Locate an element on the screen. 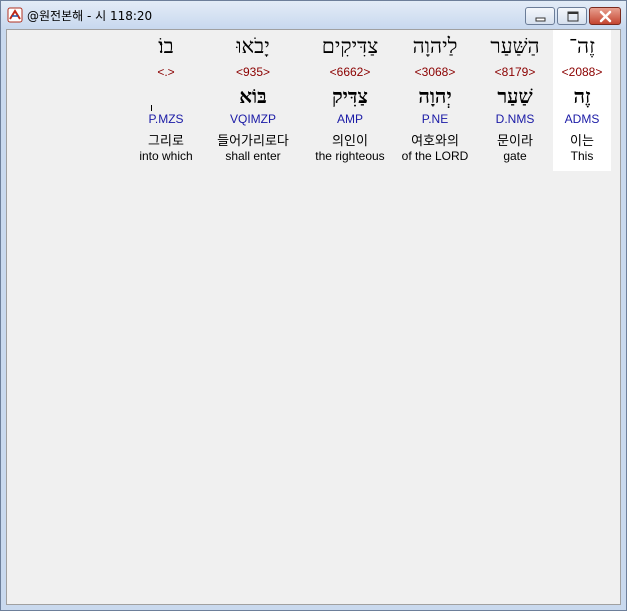 Image resolution: width=627 pixels, height=611 pixels. morphology-code: ADMS is located at coordinates (582, 119).